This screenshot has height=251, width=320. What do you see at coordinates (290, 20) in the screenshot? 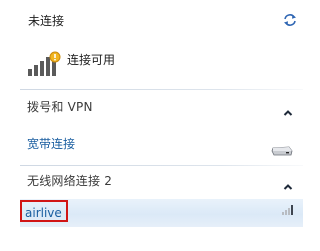
I see `refresh-icon` at bounding box center [290, 20].